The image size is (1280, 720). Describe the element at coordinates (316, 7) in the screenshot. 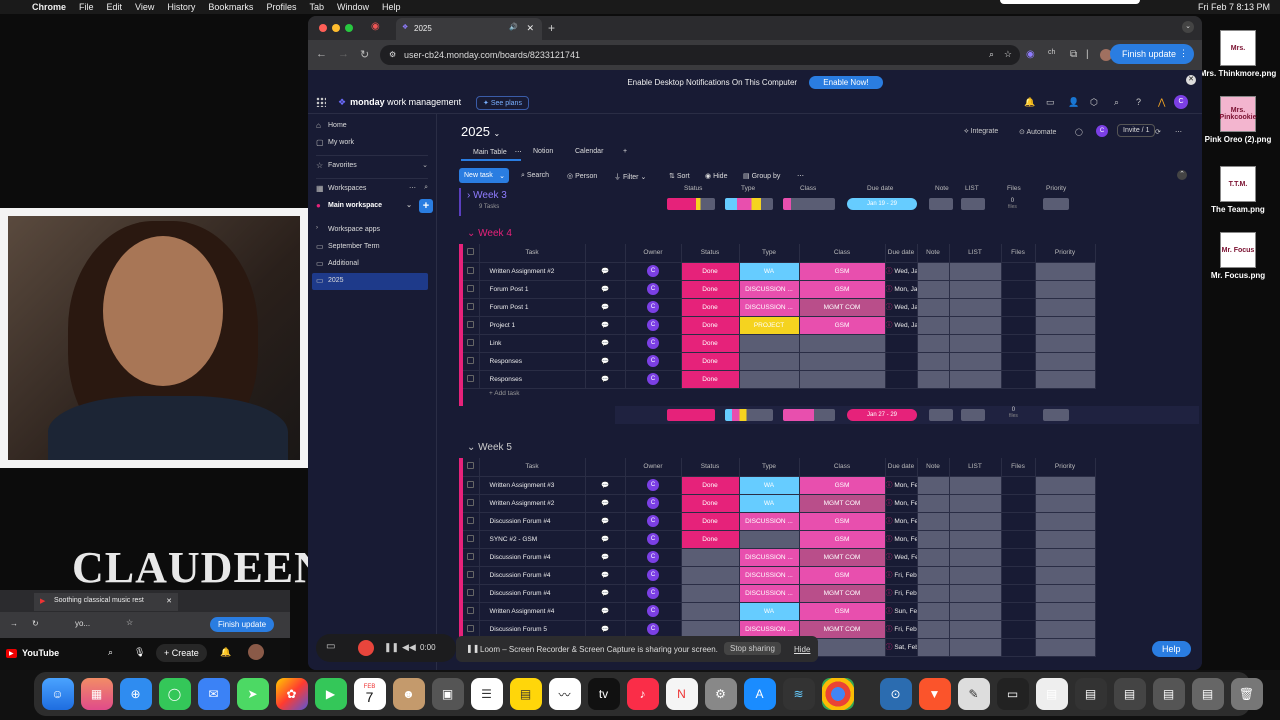

I see `menu-tab: Tab` at that location.